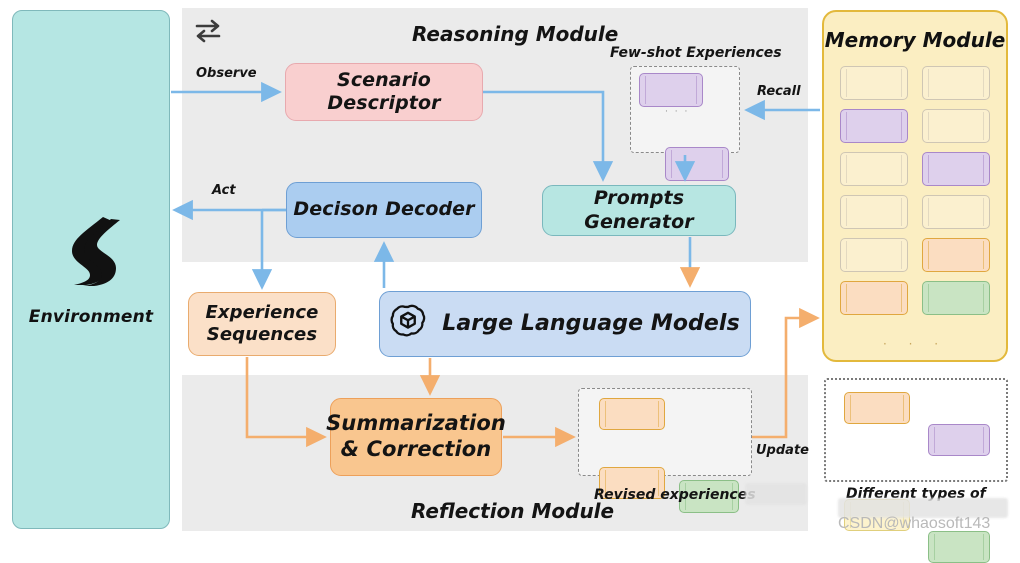 The height and width of the screenshot is (563, 1020). Describe the element at coordinates (224, 190) in the screenshot. I see `edge-label-act: Act` at that location.